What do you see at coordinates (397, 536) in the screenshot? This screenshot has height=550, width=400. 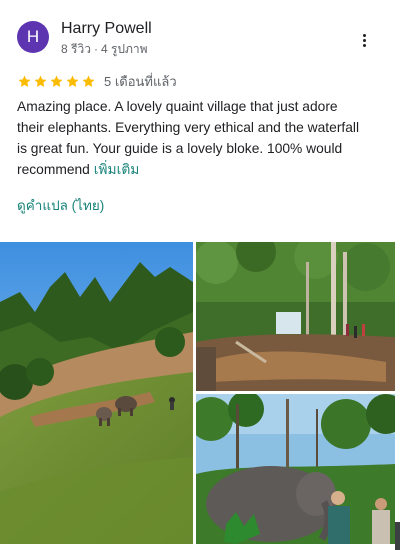 I see `scrollbar-edge` at bounding box center [397, 536].